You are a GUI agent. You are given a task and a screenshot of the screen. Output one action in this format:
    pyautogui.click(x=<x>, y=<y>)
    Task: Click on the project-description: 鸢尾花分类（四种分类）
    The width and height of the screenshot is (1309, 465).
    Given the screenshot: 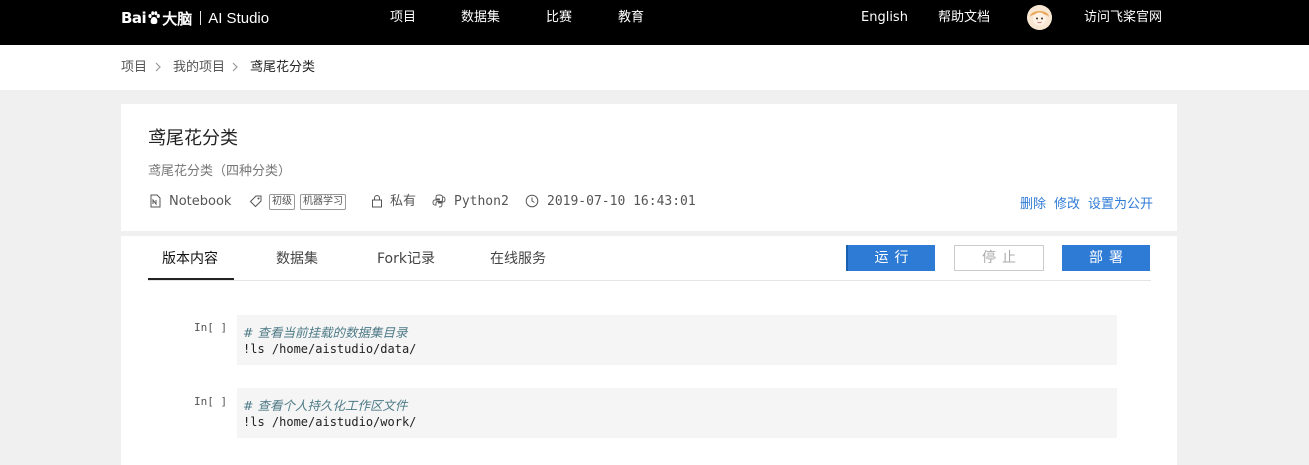 What is the action you would take?
    pyautogui.click(x=220, y=171)
    